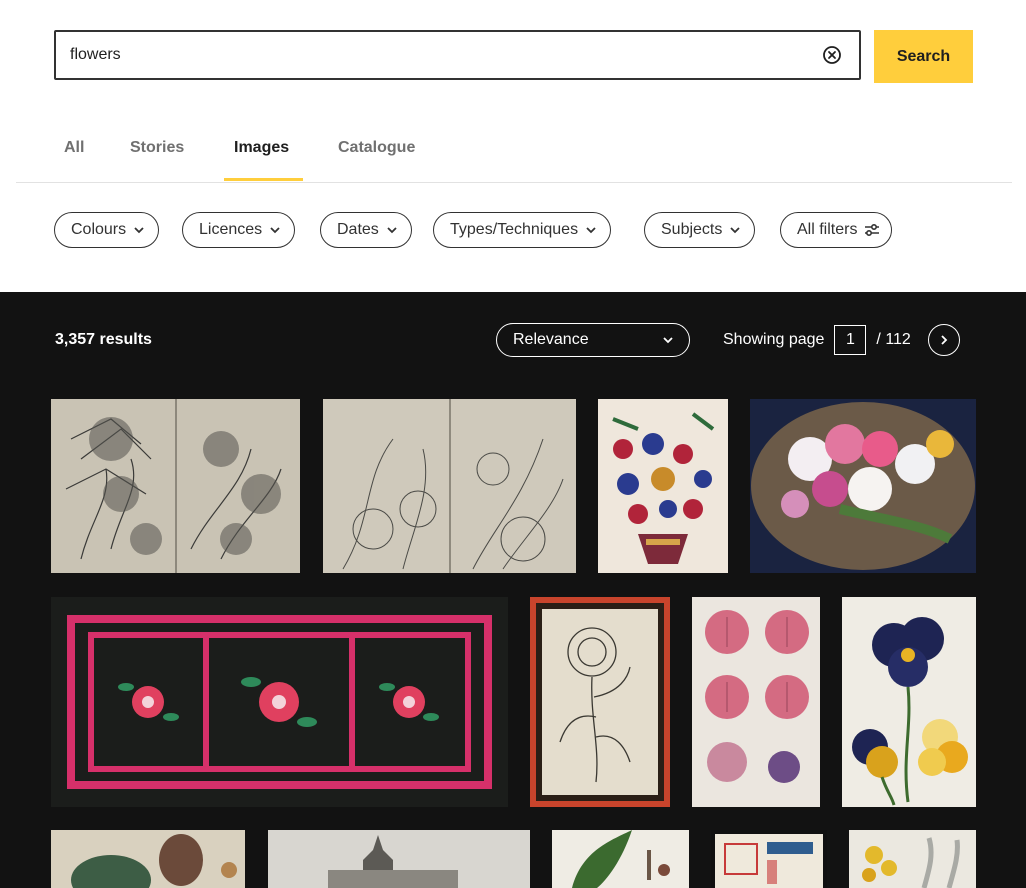  Describe the element at coordinates (376, 154) in the screenshot. I see `tab-catalogue: Catalogue` at that location.